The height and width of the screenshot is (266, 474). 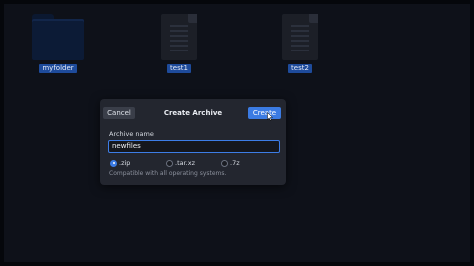 I want to click on dialog-header: Cancel Create Archive Create, so click(x=193, y=113).